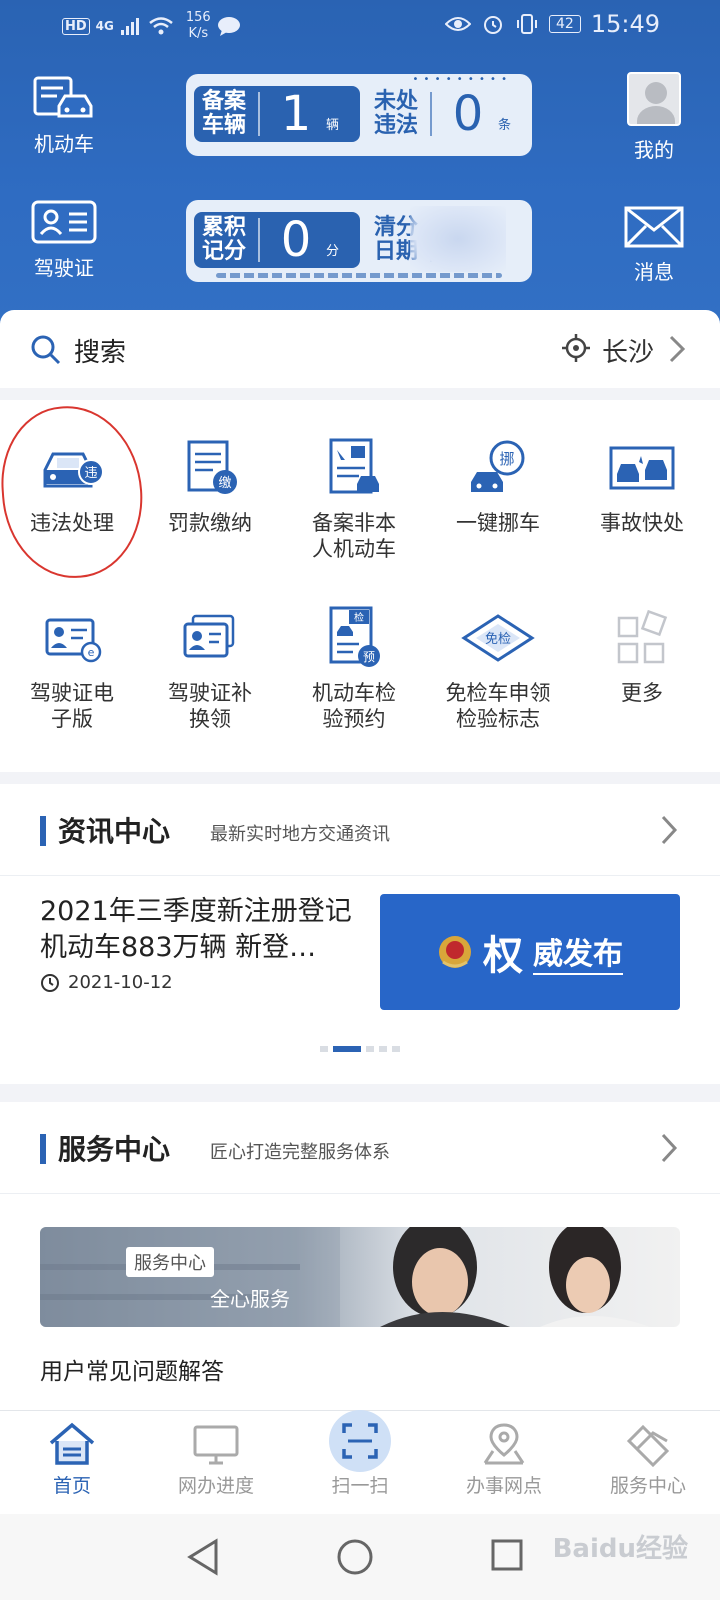 Image resolution: width=720 pixels, height=1600 pixels. I want to click on service-fine-payment: 缴 罚款缴纳, so click(210, 486).